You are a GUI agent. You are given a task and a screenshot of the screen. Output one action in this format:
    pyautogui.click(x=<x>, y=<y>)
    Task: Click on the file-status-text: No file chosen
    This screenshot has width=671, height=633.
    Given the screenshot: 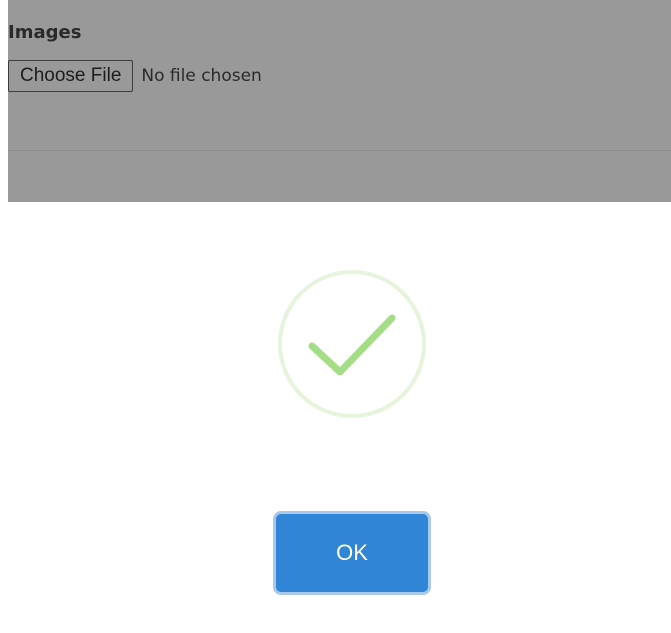 What is the action you would take?
    pyautogui.click(x=201, y=76)
    